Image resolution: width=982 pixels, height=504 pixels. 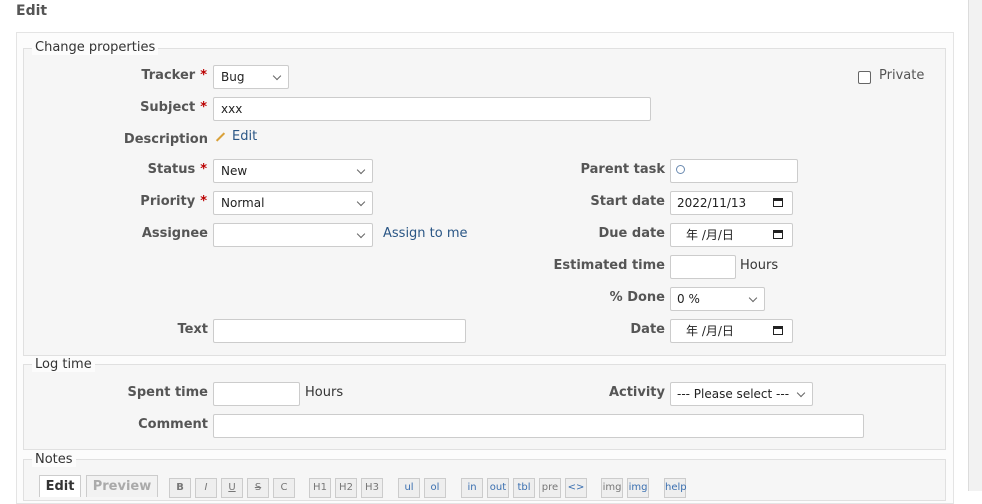 What do you see at coordinates (206, 488) in the screenshot?
I see `italic-button: I` at bounding box center [206, 488].